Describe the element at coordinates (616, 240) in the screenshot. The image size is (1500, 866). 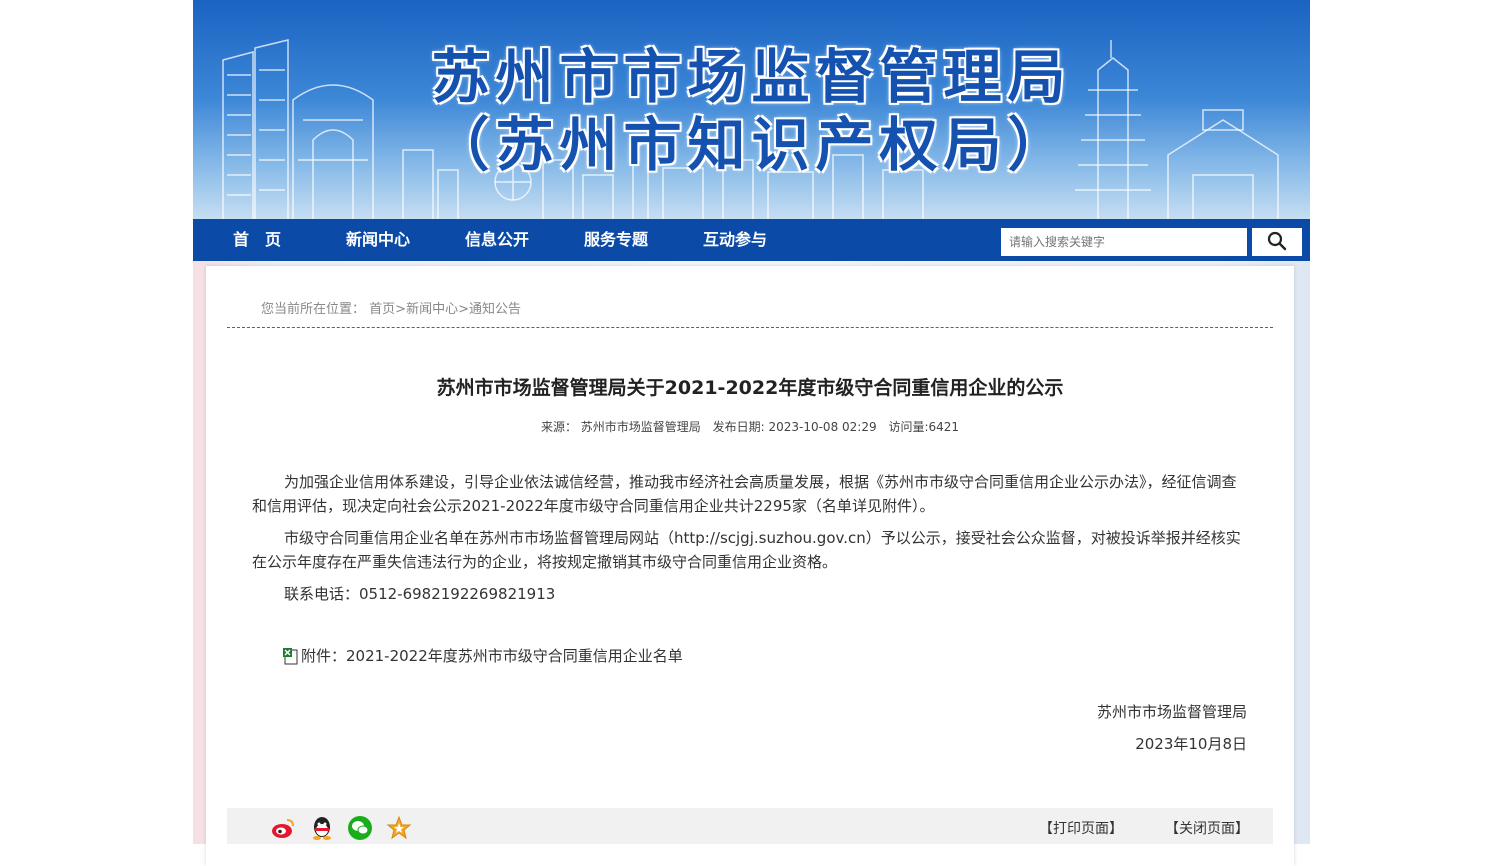
I see `nav-item-services: 服务专题` at that location.